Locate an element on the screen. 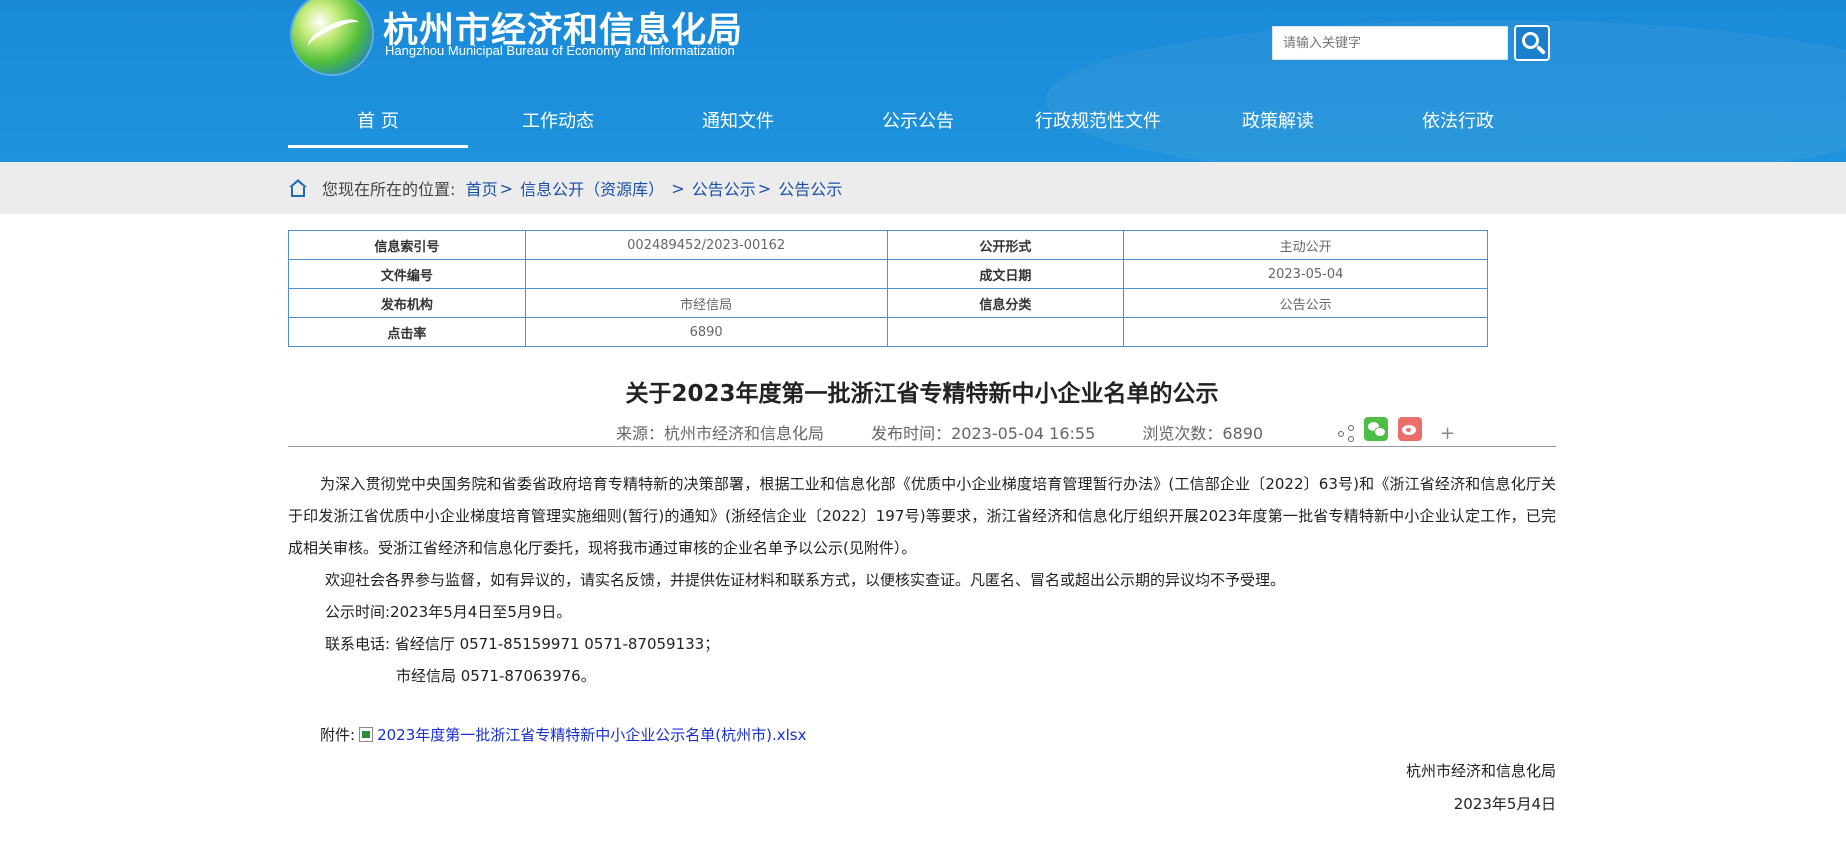 The height and width of the screenshot is (860, 1846). nav-item-announcements: 公示公告 is located at coordinates (918, 124).